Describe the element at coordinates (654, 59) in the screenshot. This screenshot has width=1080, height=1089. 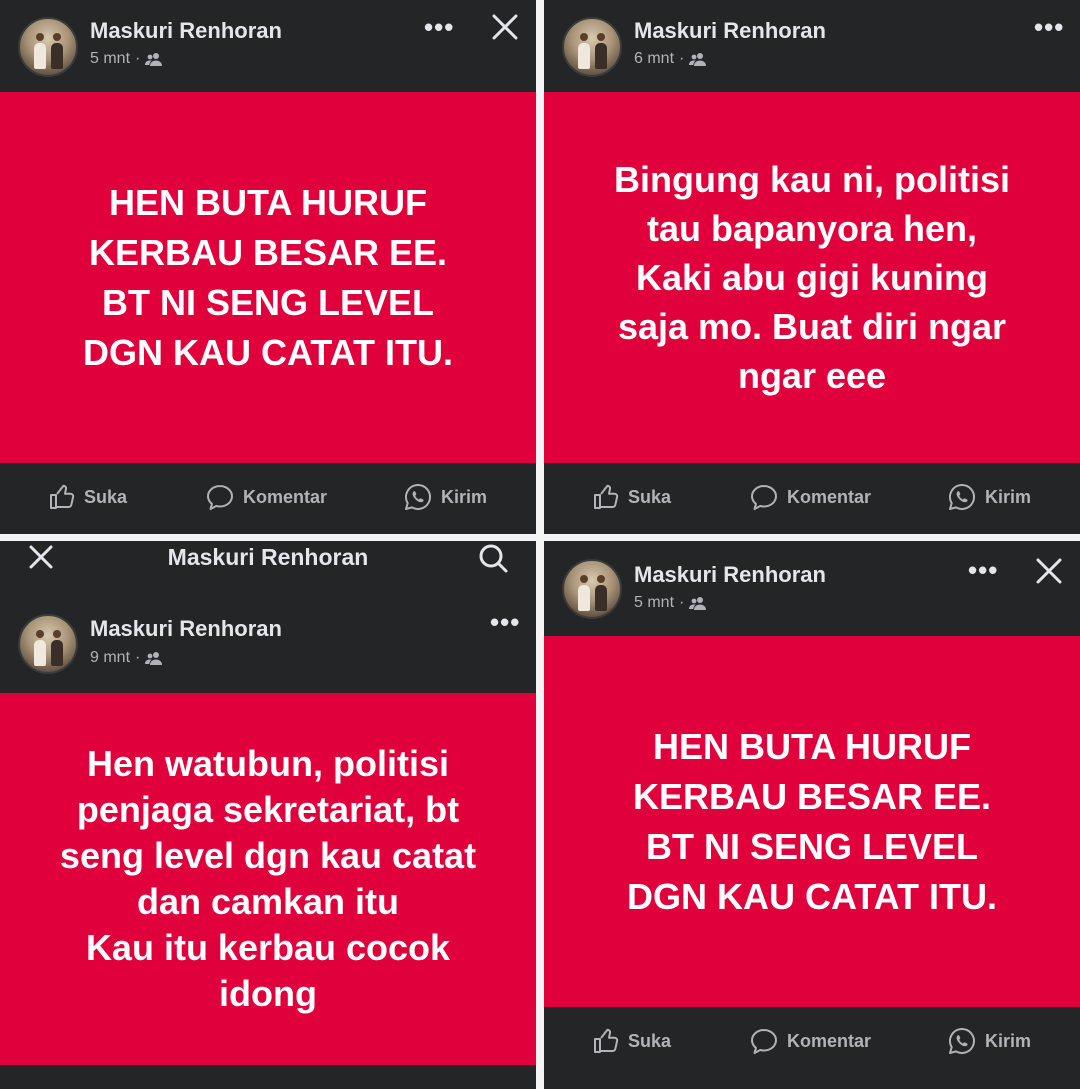
I see `post-time: 6 mnt` at that location.